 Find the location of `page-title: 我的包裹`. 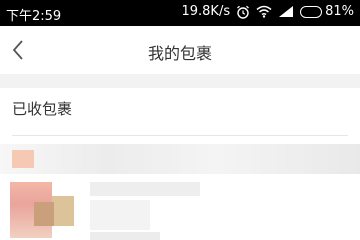

page-title: 我的包裹 is located at coordinates (179, 53).